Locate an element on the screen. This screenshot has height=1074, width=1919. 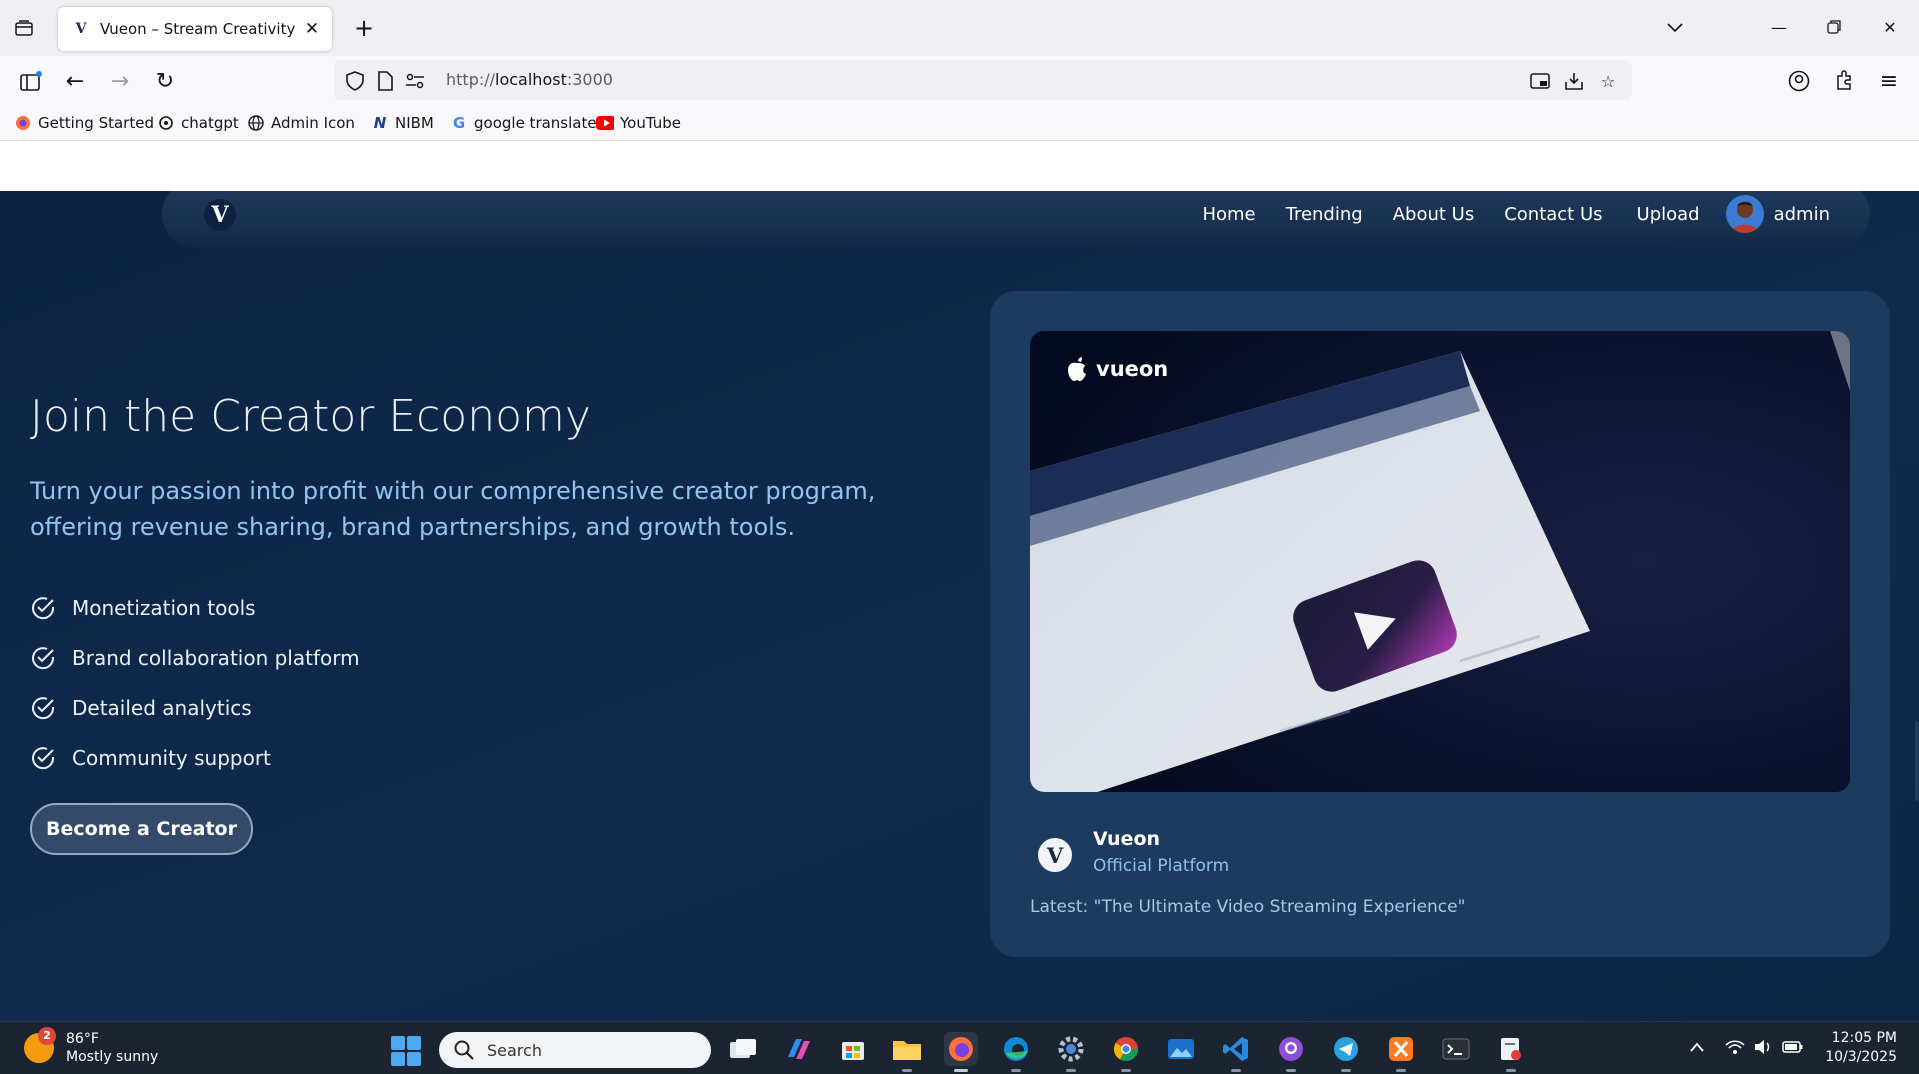
photos-icon is located at coordinates (1181, 1049).